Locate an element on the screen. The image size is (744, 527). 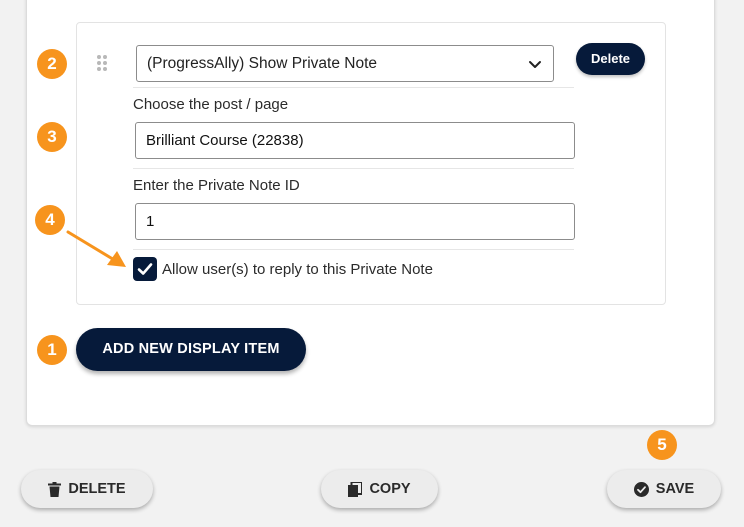
item-type-select-value: (ProgressAlly) Show Private Note is located at coordinates (262, 63).